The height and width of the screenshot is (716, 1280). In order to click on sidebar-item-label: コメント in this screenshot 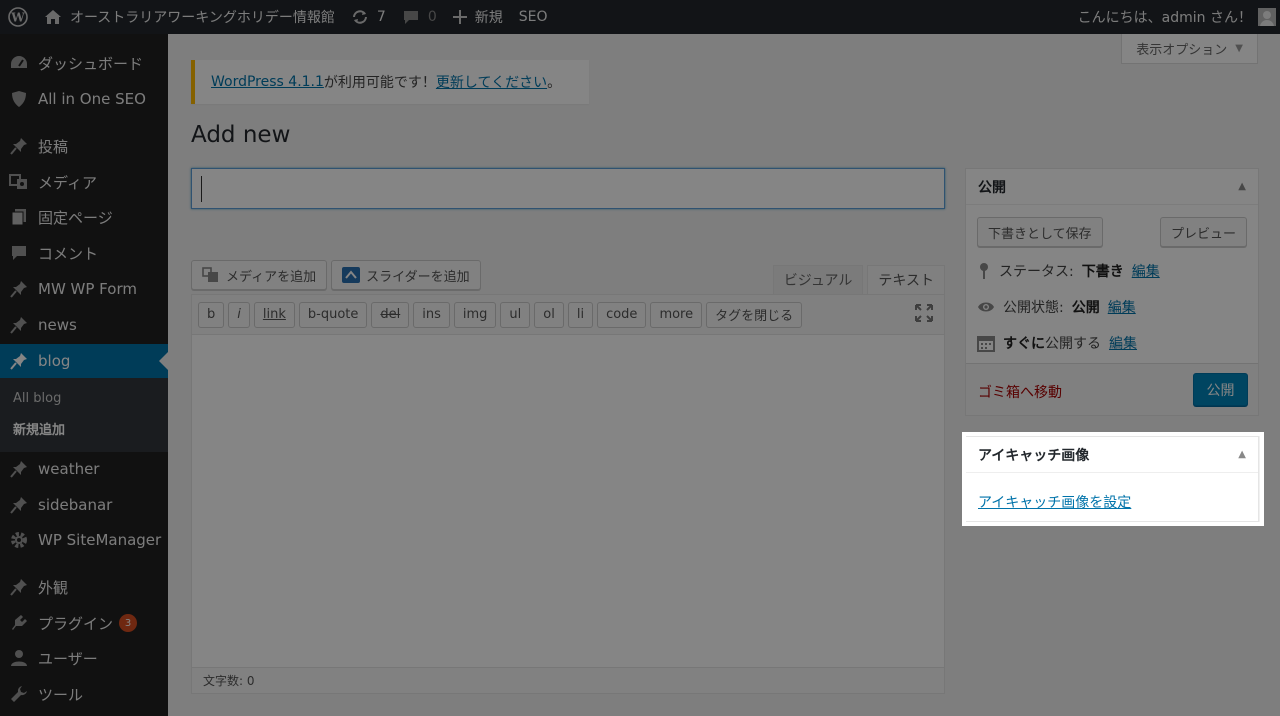, I will do `click(68, 253)`.